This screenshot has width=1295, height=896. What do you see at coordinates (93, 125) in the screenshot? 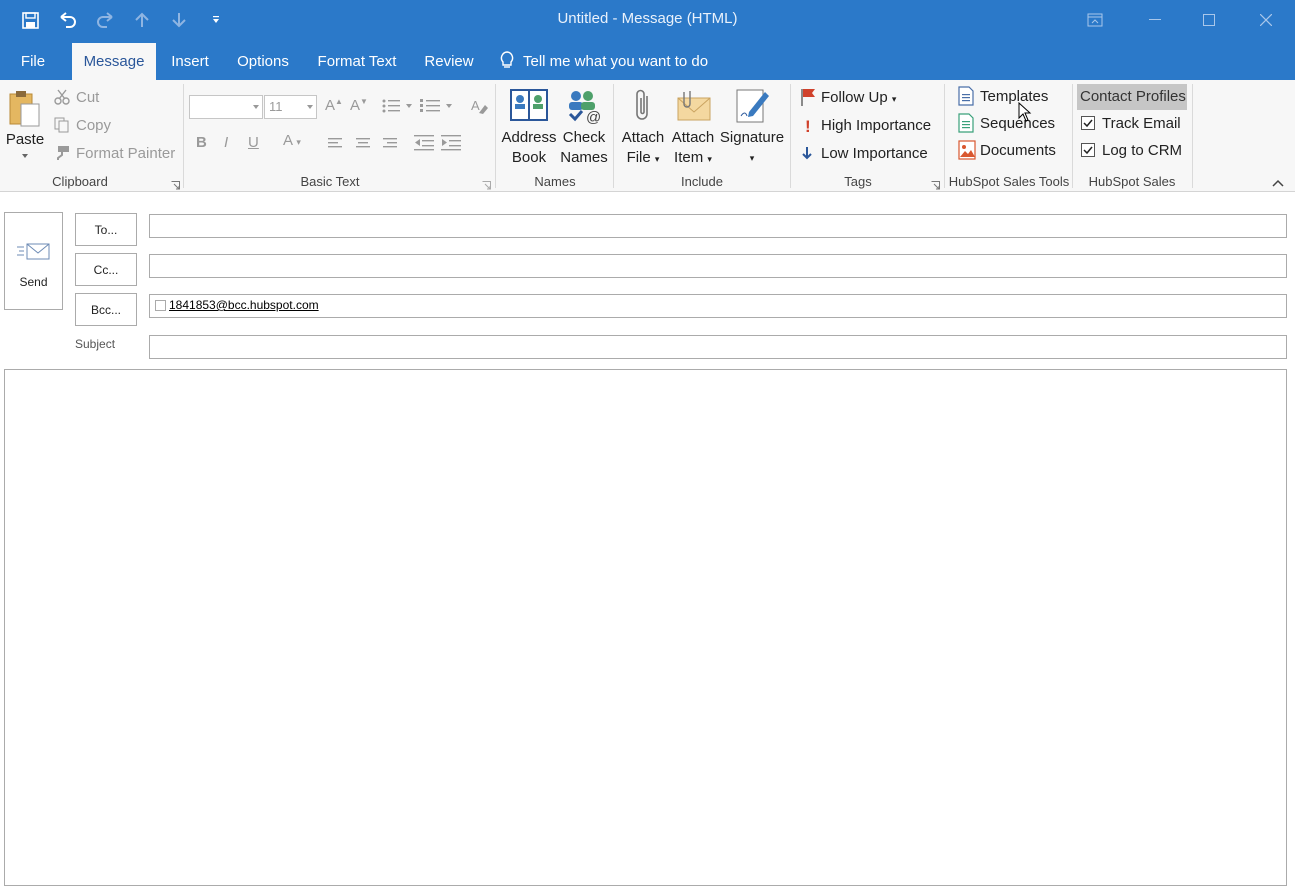
I see `copy-button: Copy` at bounding box center [93, 125].